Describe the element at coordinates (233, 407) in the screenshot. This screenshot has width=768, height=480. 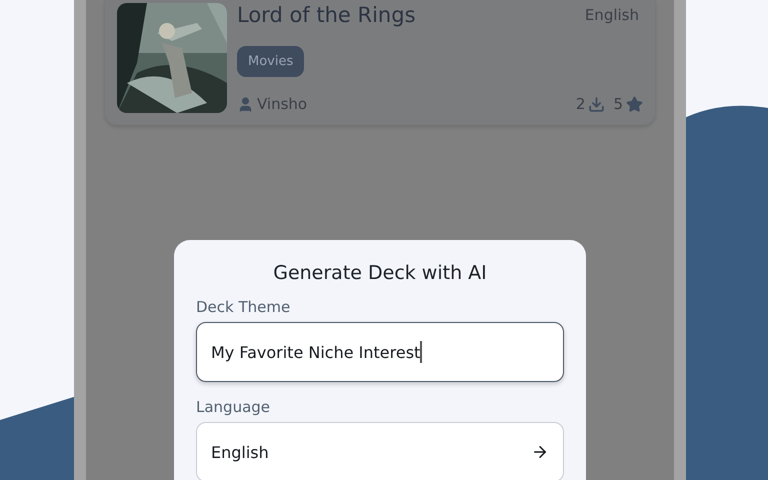
I see `field-label: Language` at that location.